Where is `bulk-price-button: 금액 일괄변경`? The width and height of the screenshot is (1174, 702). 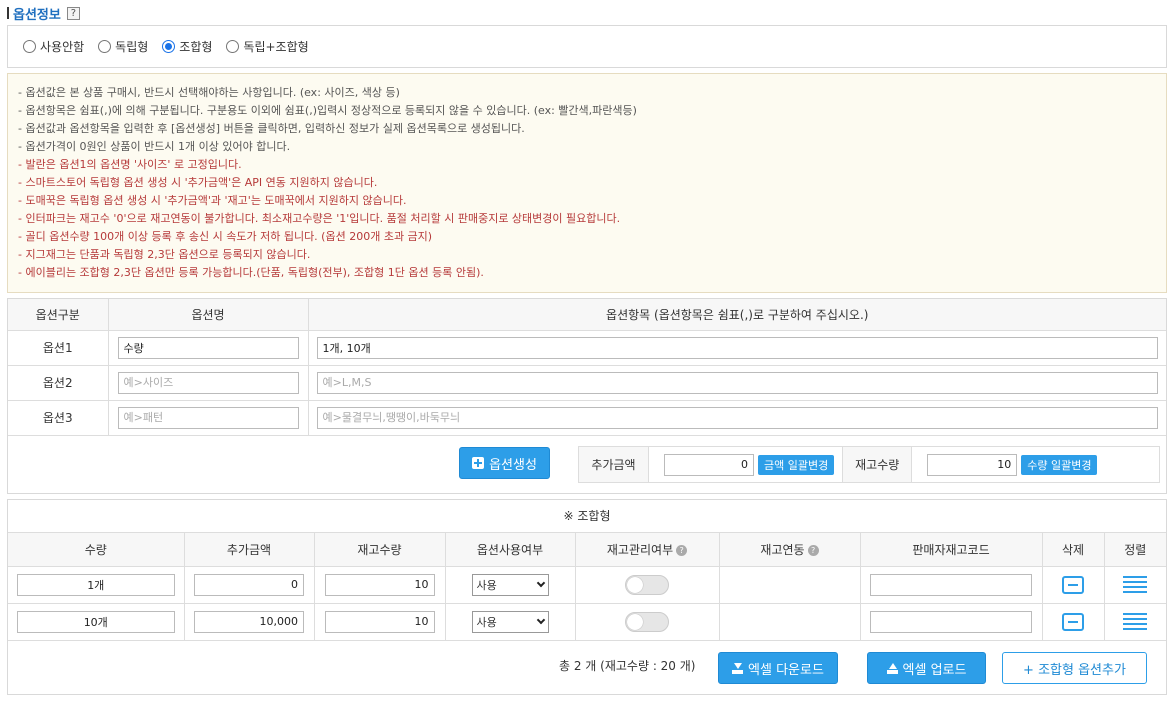
bulk-price-button: 금액 일괄변경 is located at coordinates (796, 464).